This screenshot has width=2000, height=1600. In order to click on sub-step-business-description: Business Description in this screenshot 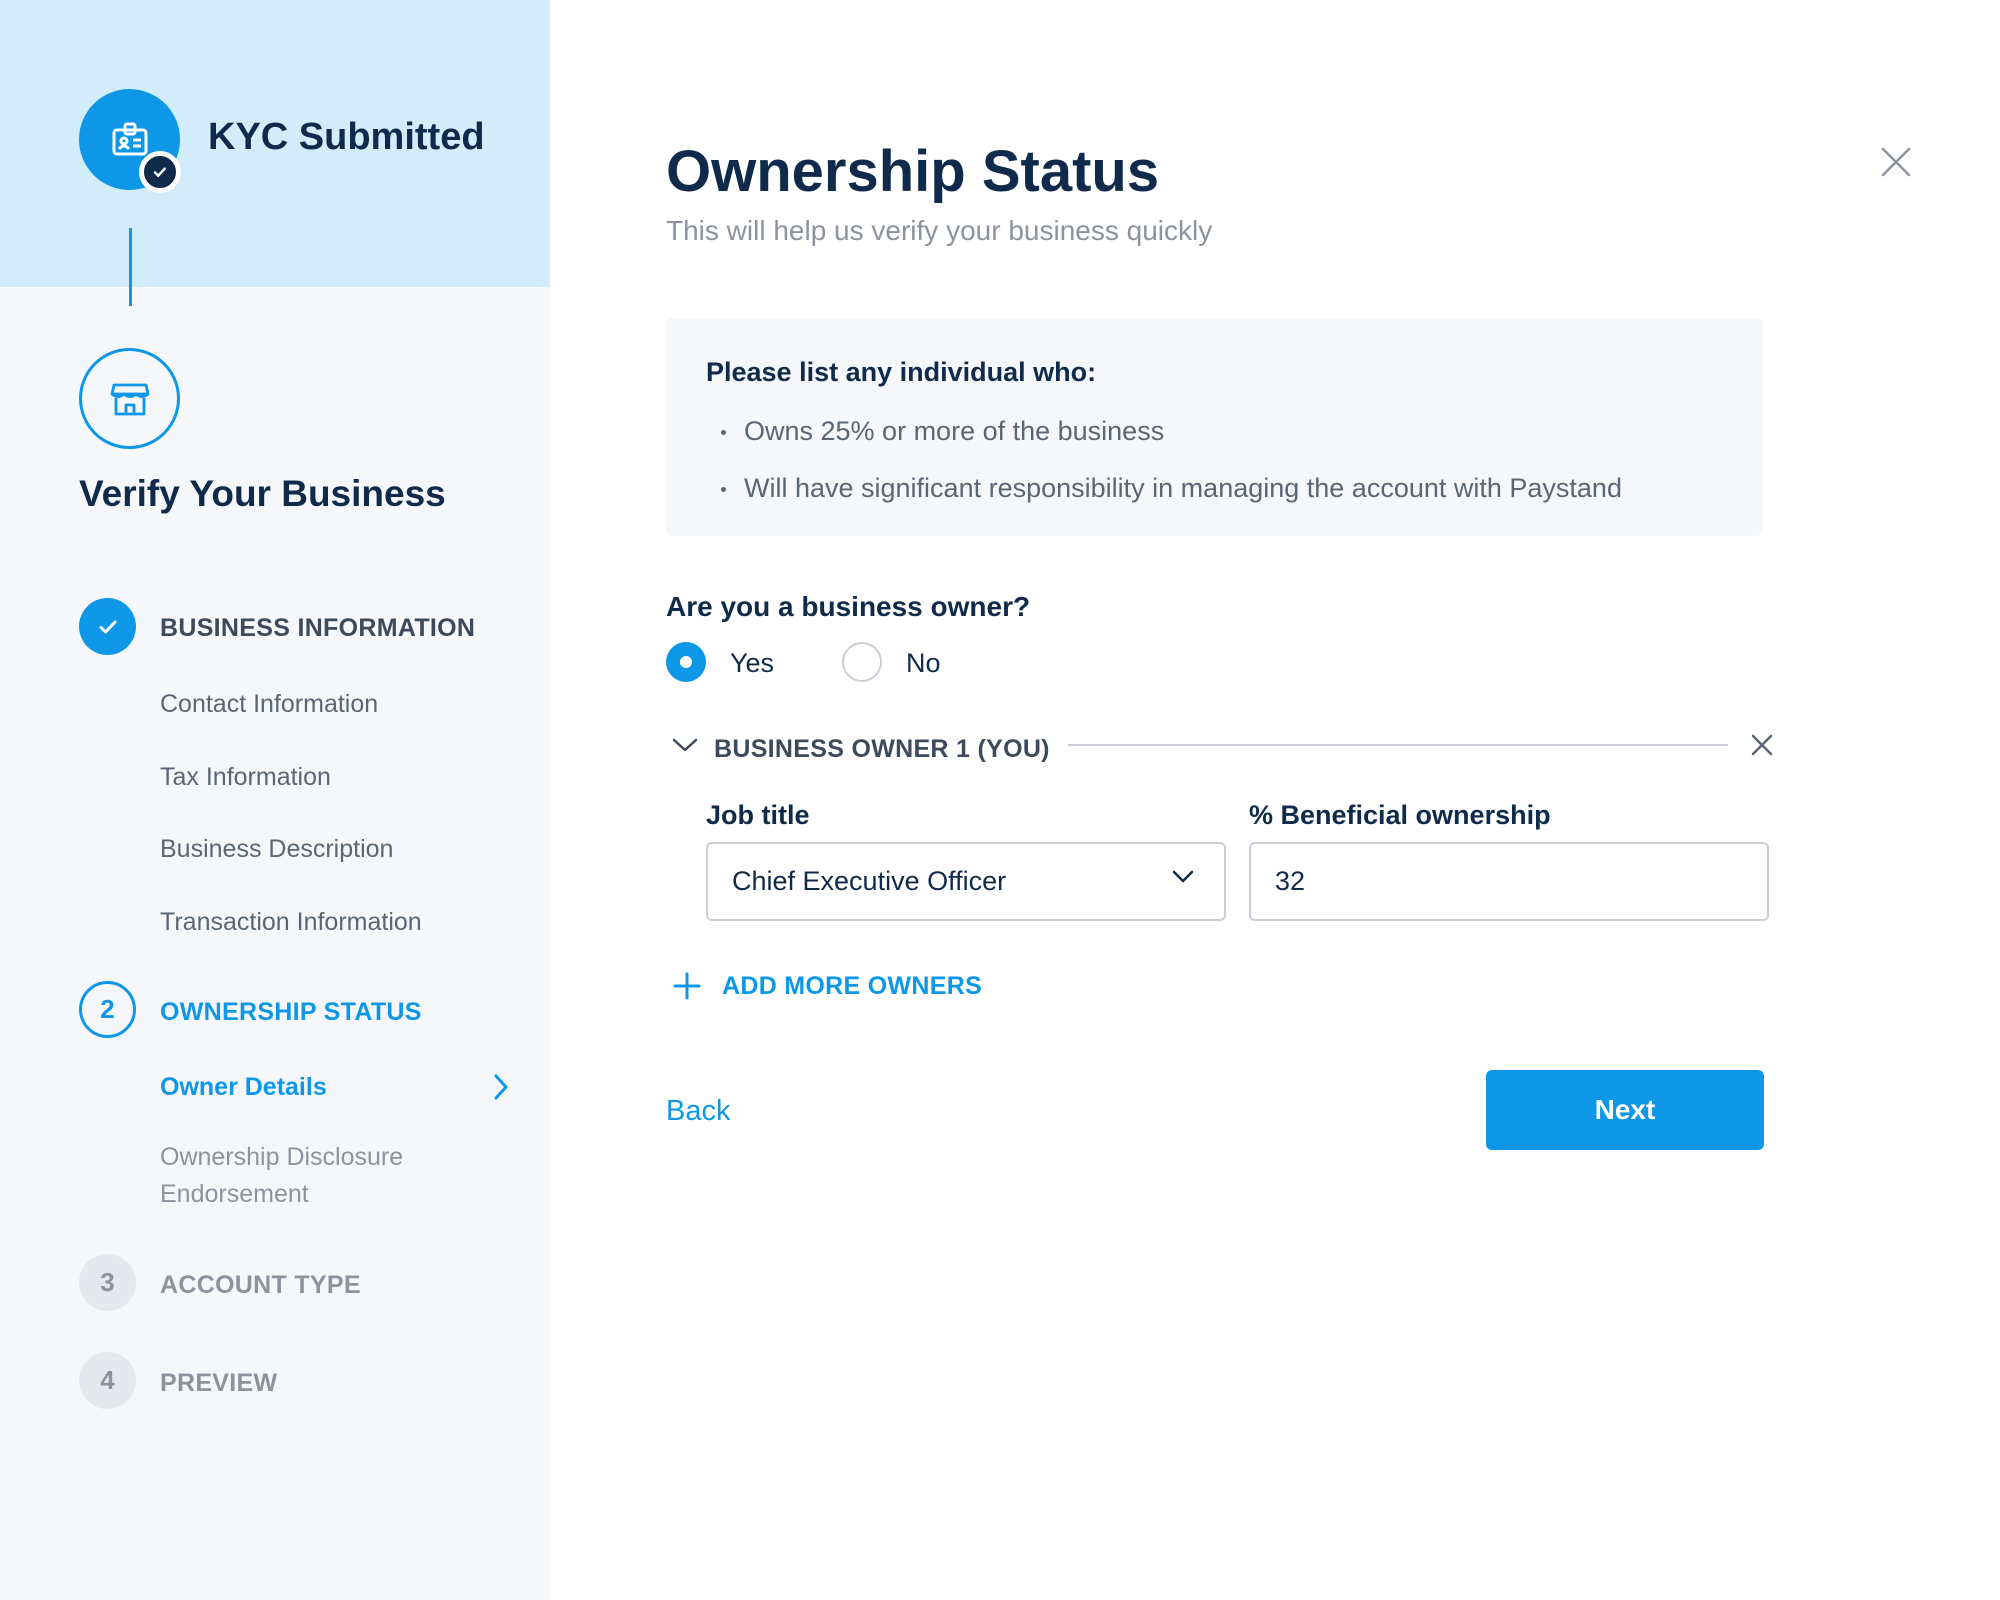, I will do `click(276, 849)`.